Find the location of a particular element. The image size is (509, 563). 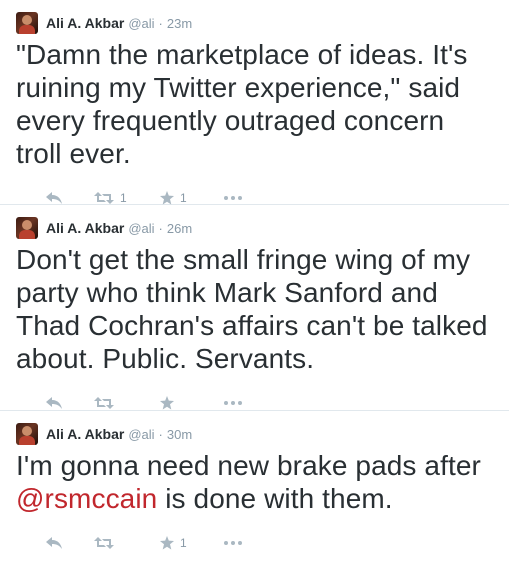

retweet-button: 1 is located at coordinates (116, 198).